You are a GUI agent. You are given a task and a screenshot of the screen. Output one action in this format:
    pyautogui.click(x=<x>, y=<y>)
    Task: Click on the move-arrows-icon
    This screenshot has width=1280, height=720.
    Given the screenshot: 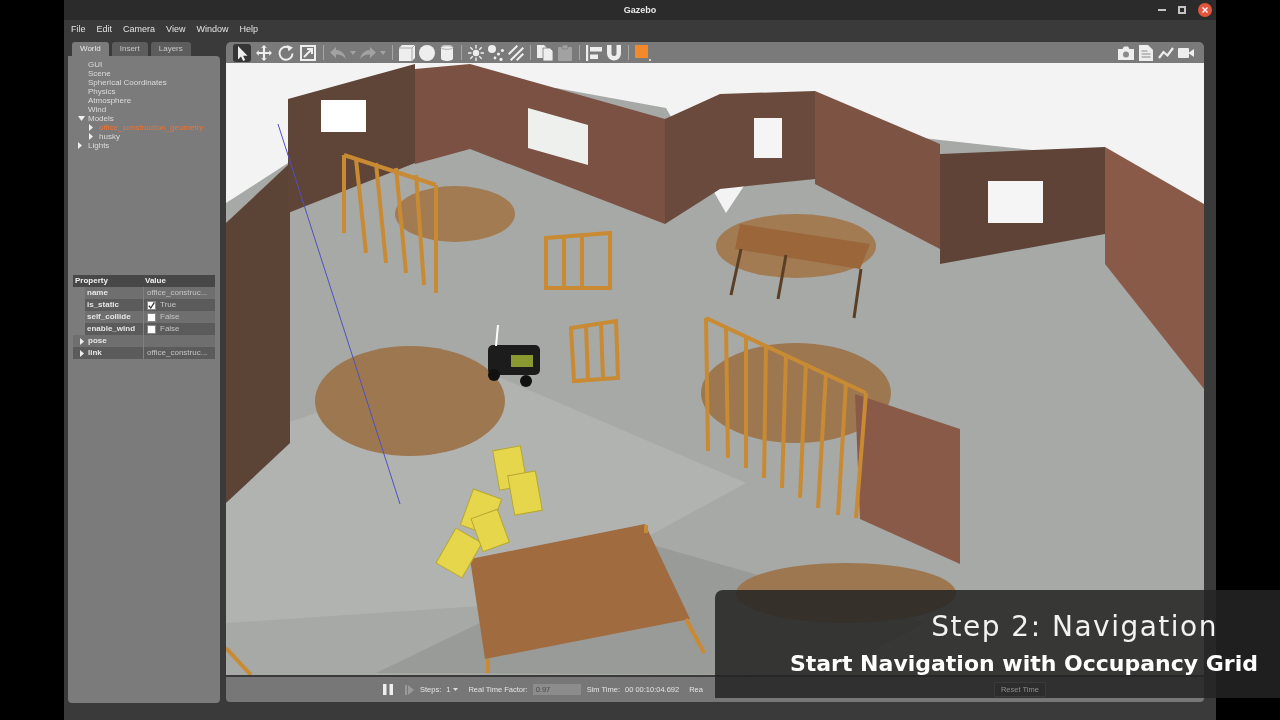 What is the action you would take?
    pyautogui.click(x=264, y=52)
    